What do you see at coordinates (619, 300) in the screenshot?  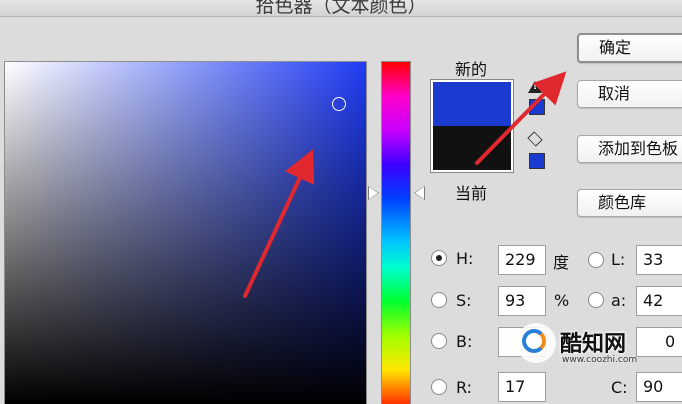 I see `a-label: a:` at bounding box center [619, 300].